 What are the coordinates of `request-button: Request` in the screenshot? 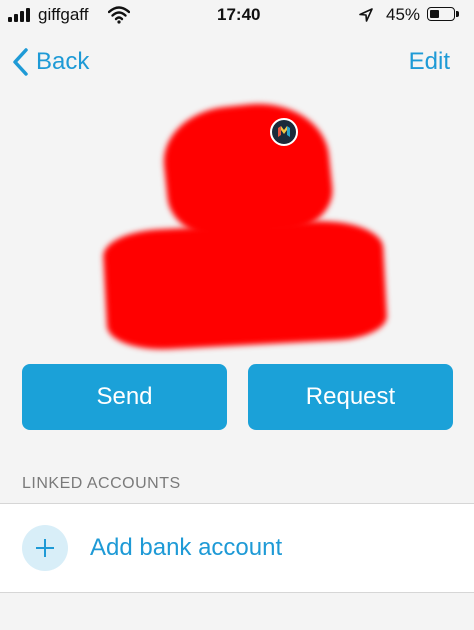 It's located at (350, 397).